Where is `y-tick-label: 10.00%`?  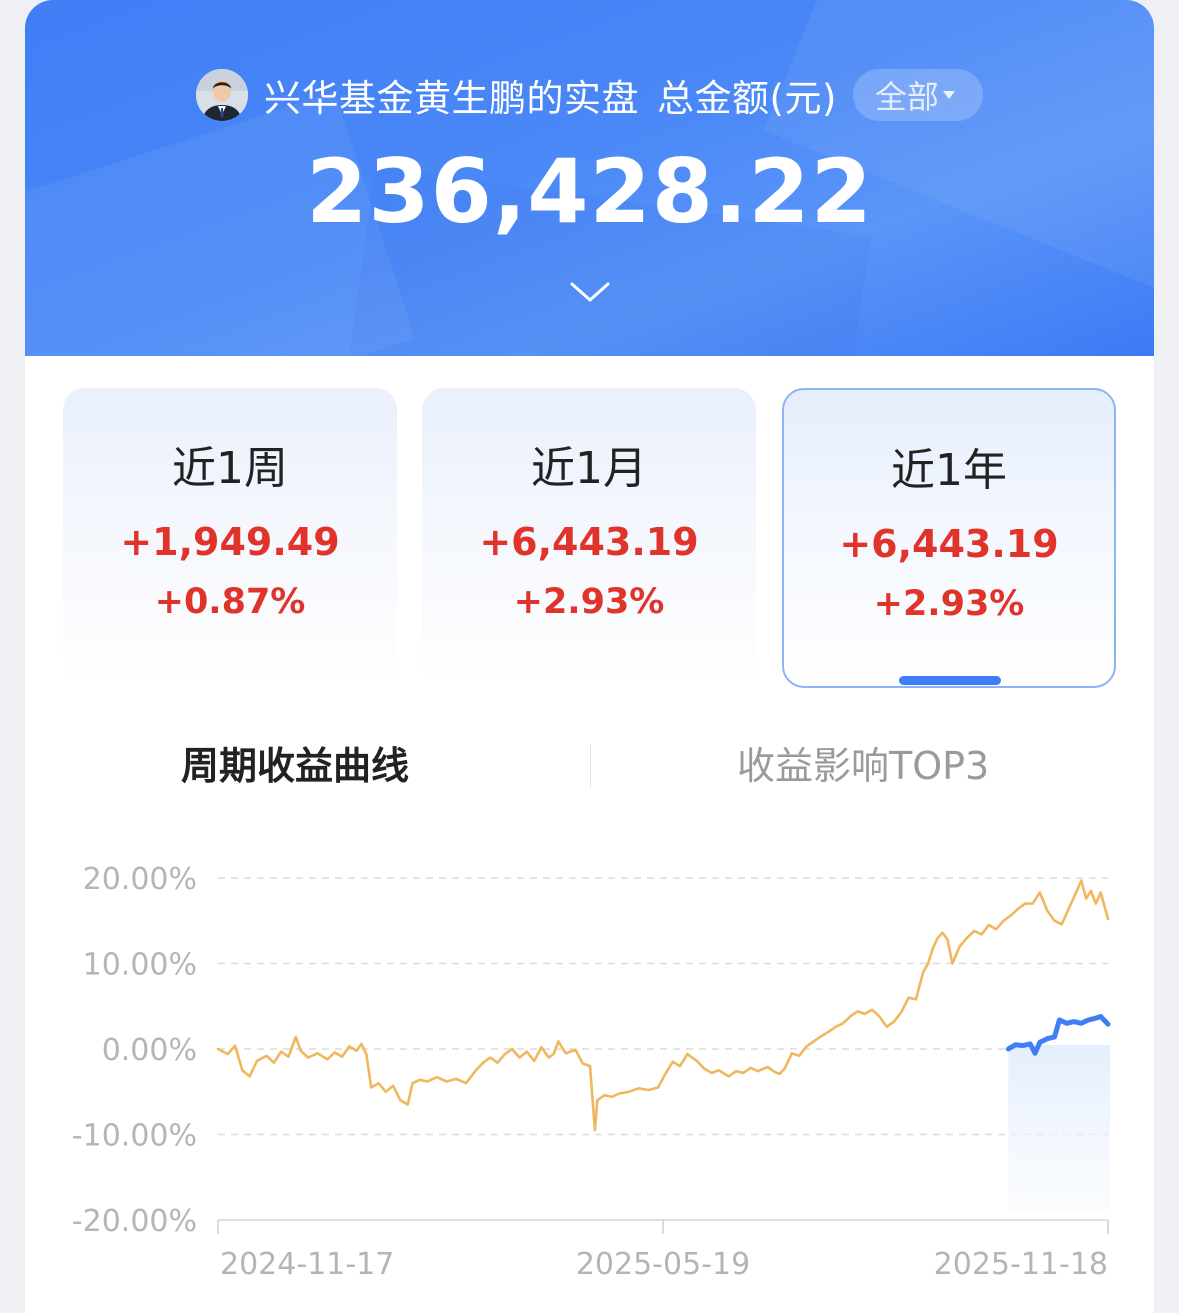 y-tick-label: 10.00% is located at coordinates (140, 965).